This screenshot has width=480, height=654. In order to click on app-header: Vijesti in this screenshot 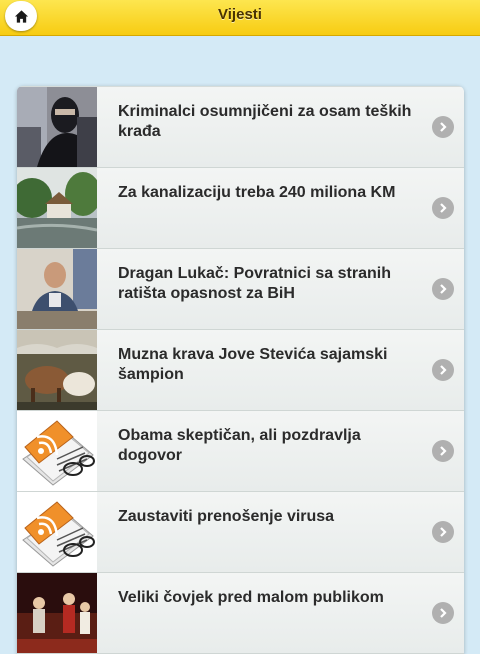, I will do `click(240, 18)`.